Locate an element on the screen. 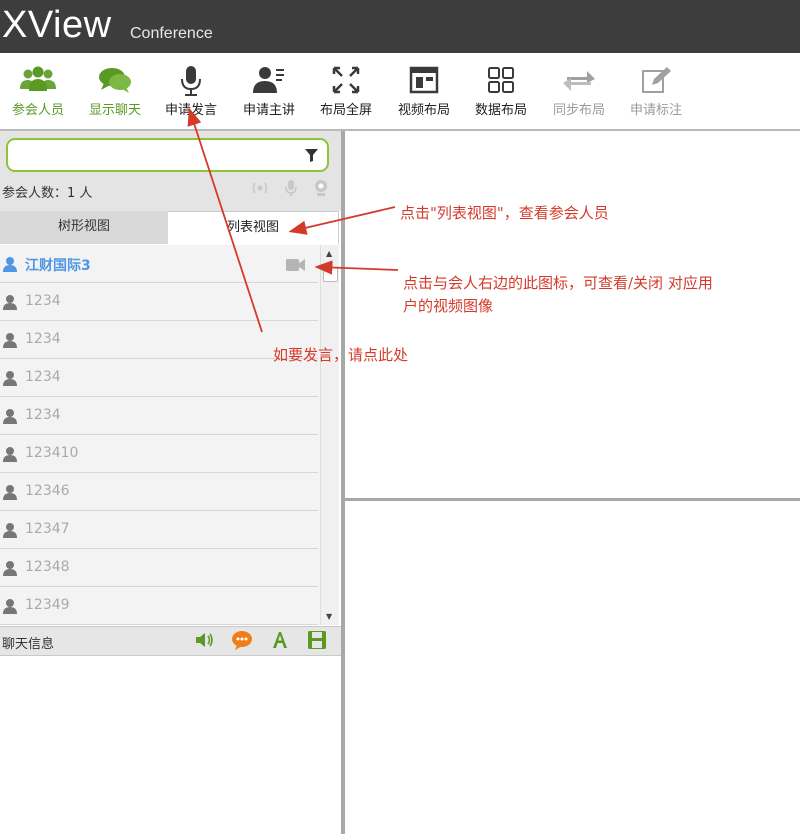 This screenshot has height=834, width=800. participant-name: 江财国际3 is located at coordinates (58, 266).